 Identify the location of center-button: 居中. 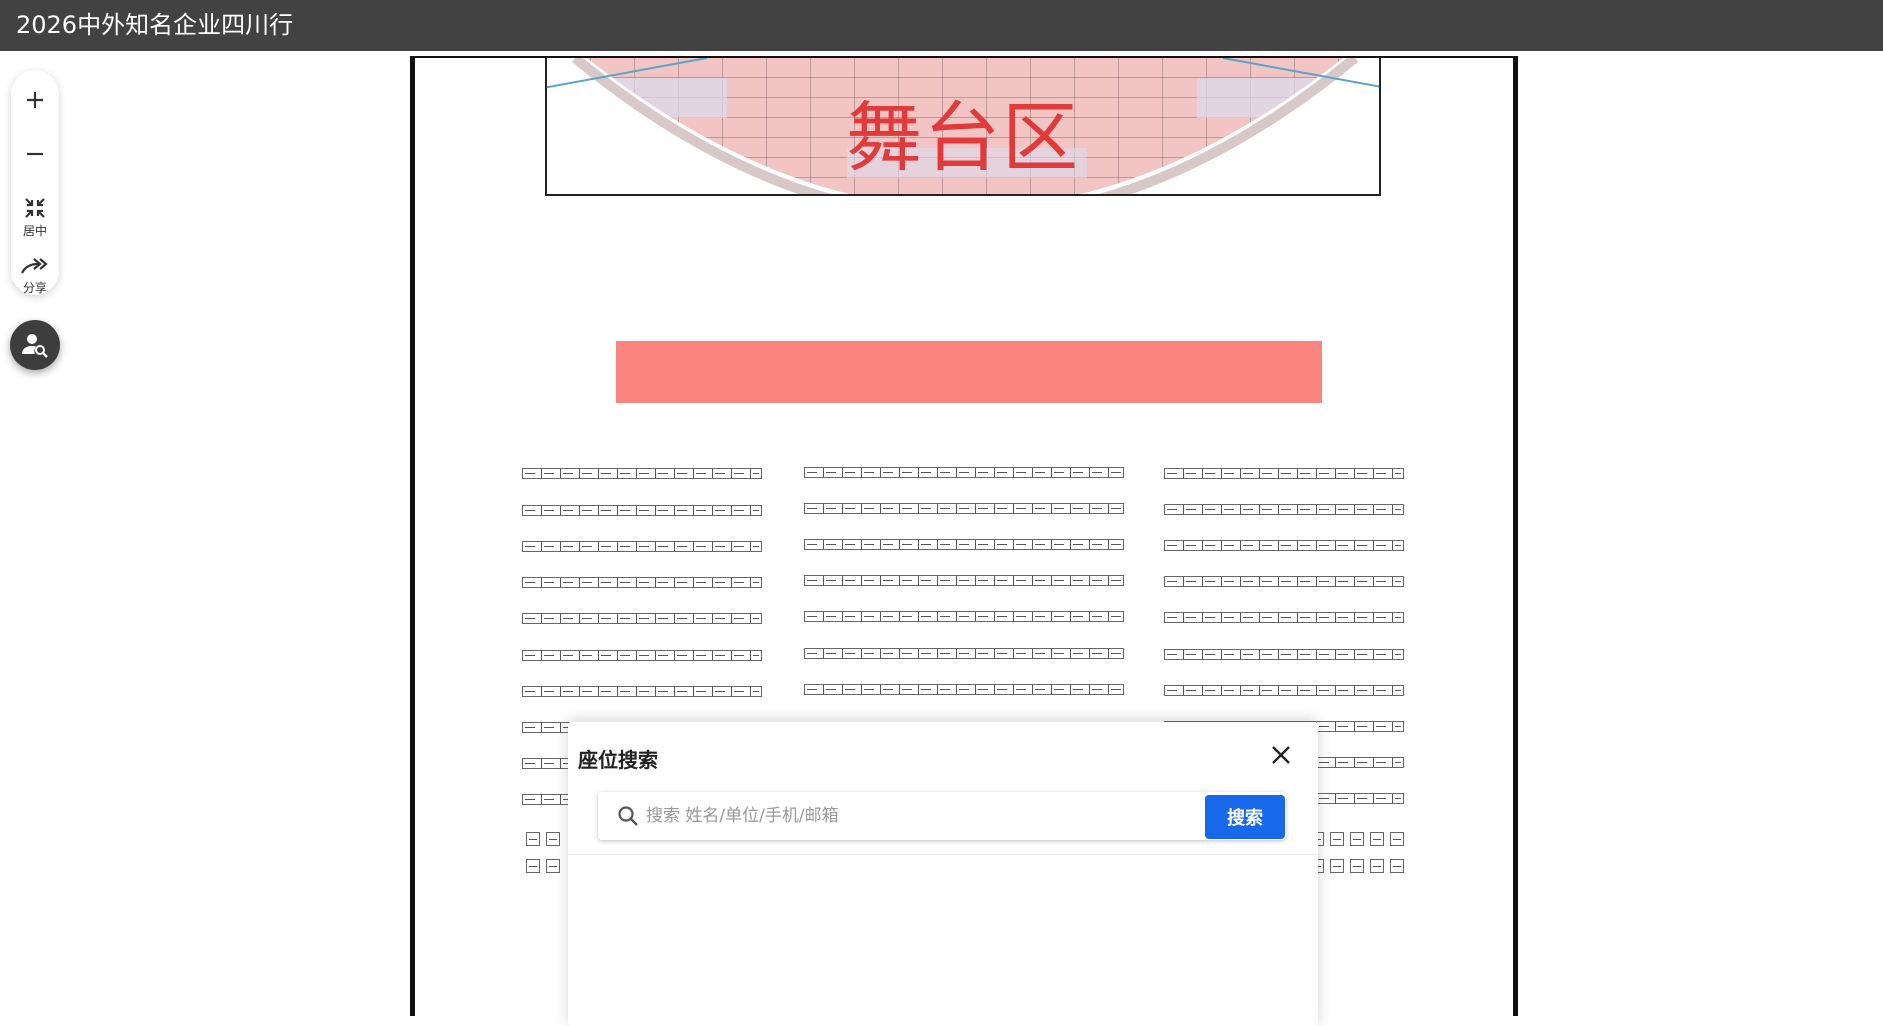
(35, 217).